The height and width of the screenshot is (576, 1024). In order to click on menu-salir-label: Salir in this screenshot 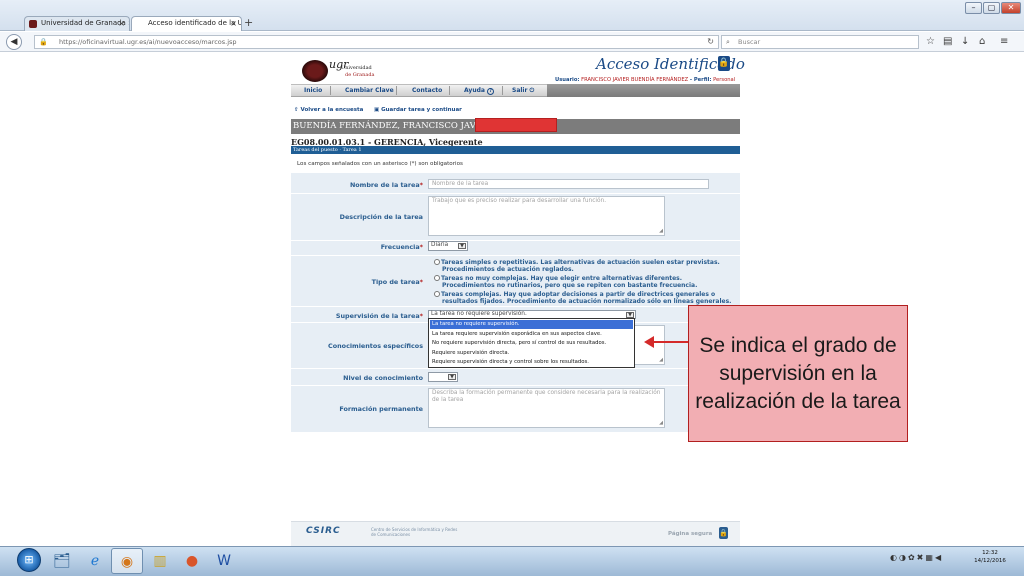, I will do `click(520, 90)`.